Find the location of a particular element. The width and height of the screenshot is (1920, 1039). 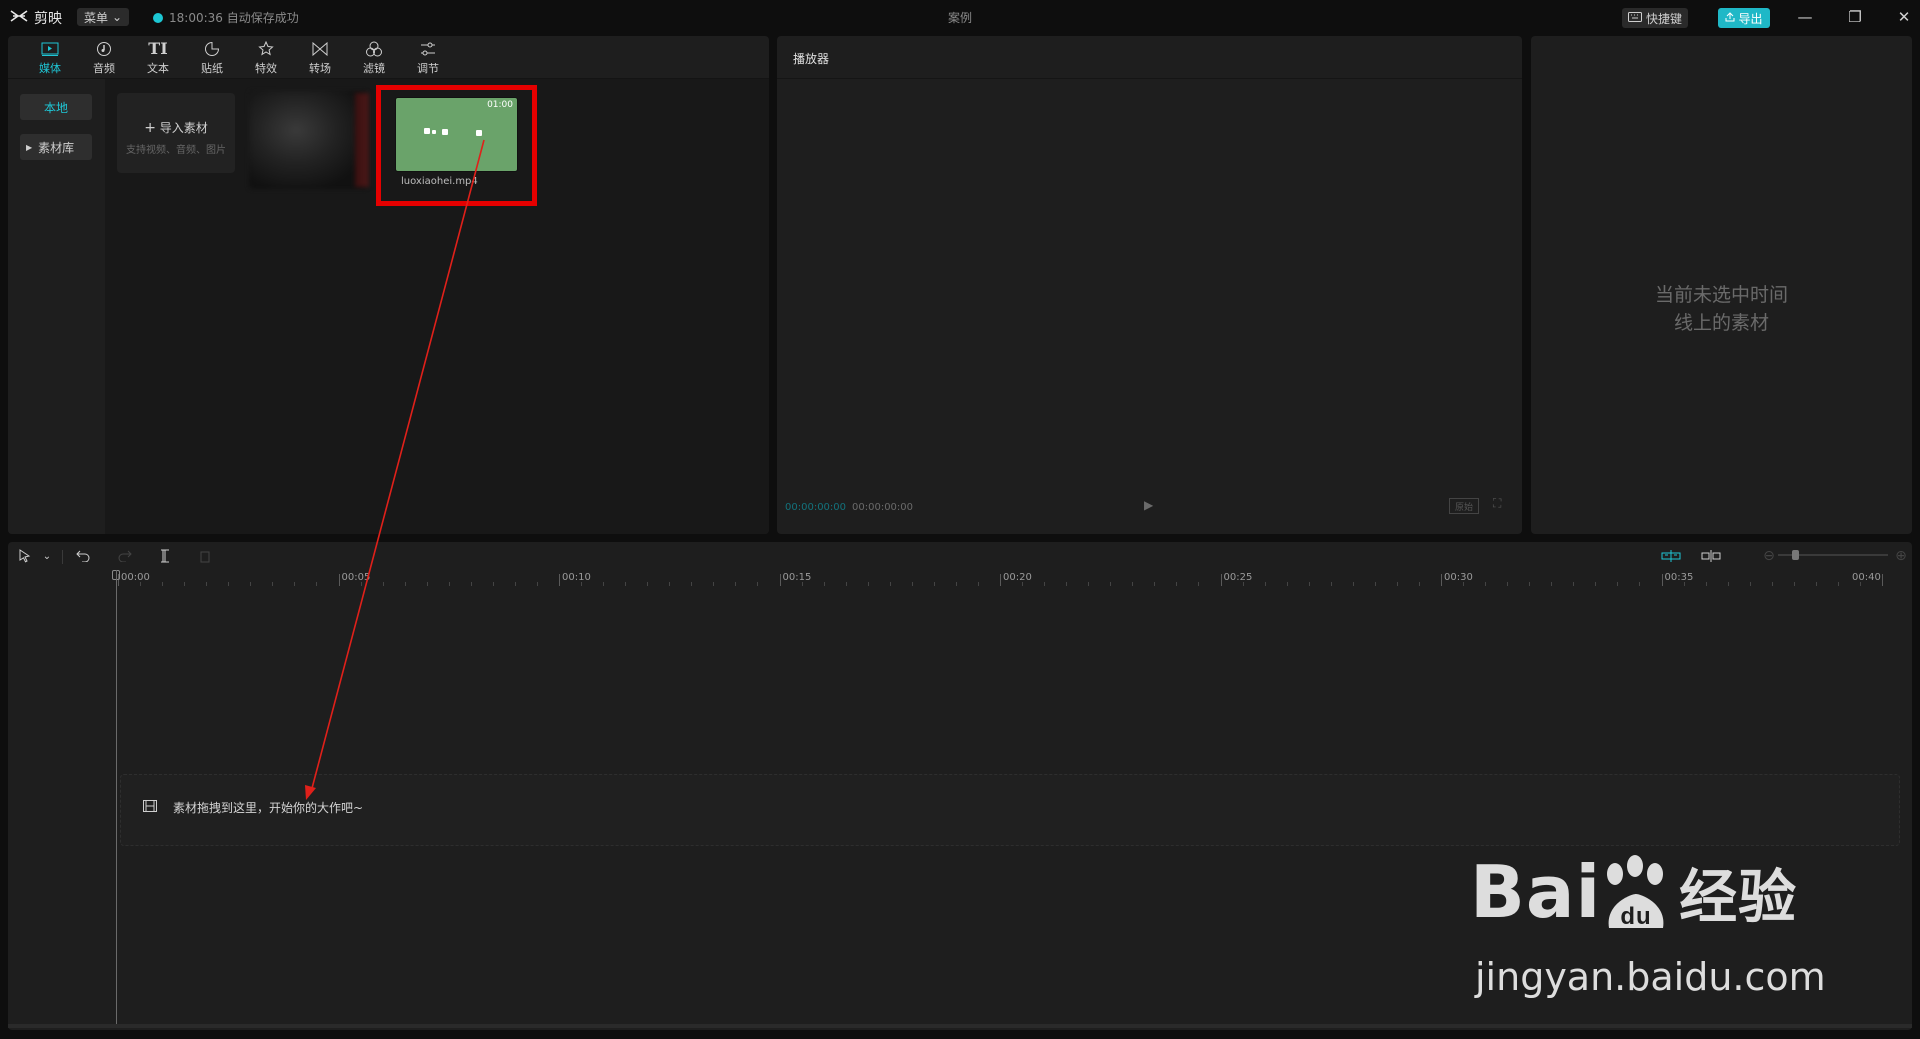

menu-label: 菜单 is located at coordinates (95, 17).